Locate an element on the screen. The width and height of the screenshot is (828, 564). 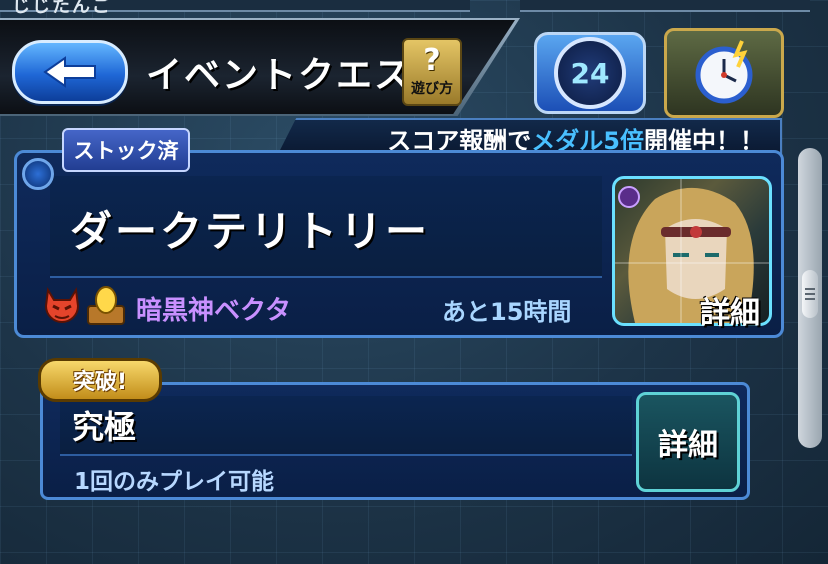
stamina-ring: 24 is located at coordinates (590, 73).